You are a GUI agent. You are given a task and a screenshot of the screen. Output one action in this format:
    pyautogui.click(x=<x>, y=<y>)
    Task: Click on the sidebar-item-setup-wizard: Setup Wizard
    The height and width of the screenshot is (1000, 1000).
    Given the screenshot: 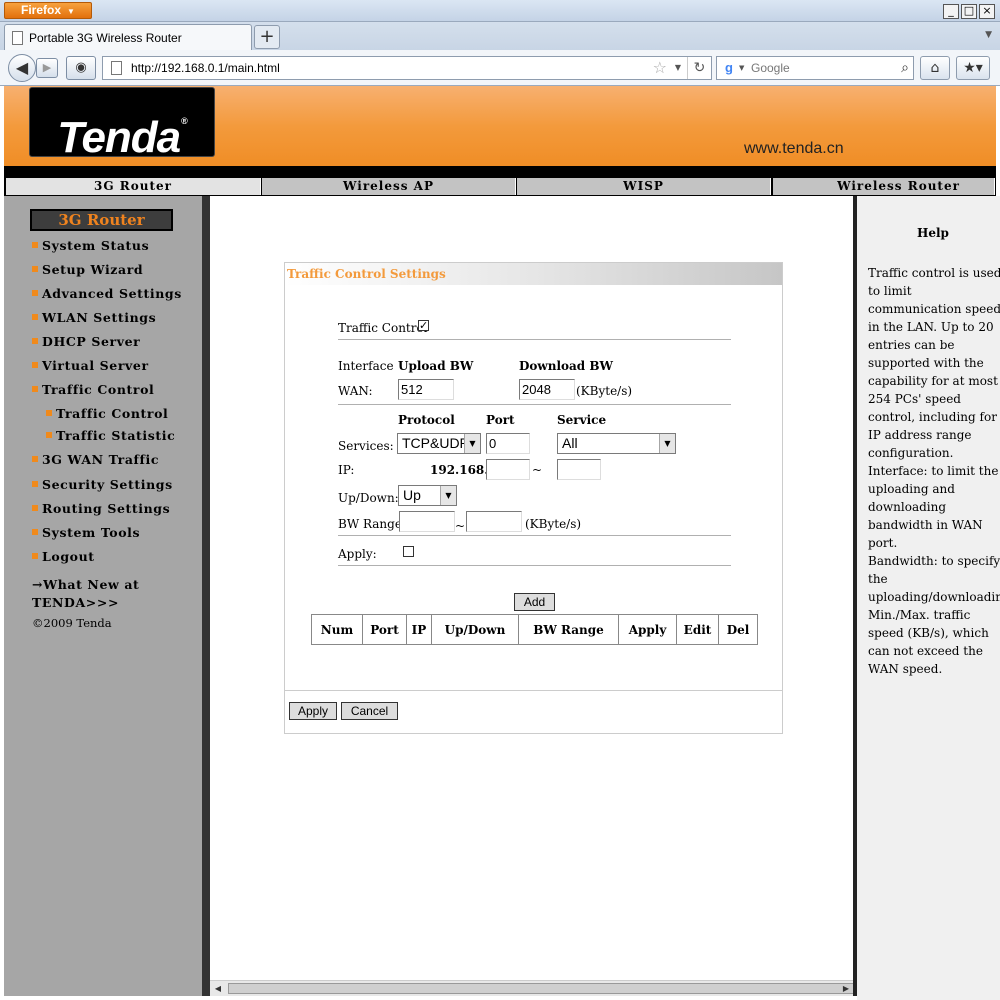 What is the action you would take?
    pyautogui.click(x=87, y=269)
    